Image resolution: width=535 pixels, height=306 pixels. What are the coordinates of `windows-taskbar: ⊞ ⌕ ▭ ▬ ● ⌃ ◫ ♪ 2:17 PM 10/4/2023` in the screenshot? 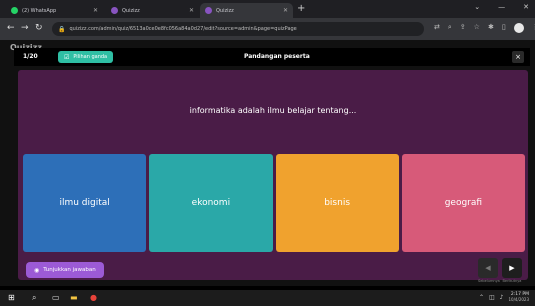 It's located at (267, 298).